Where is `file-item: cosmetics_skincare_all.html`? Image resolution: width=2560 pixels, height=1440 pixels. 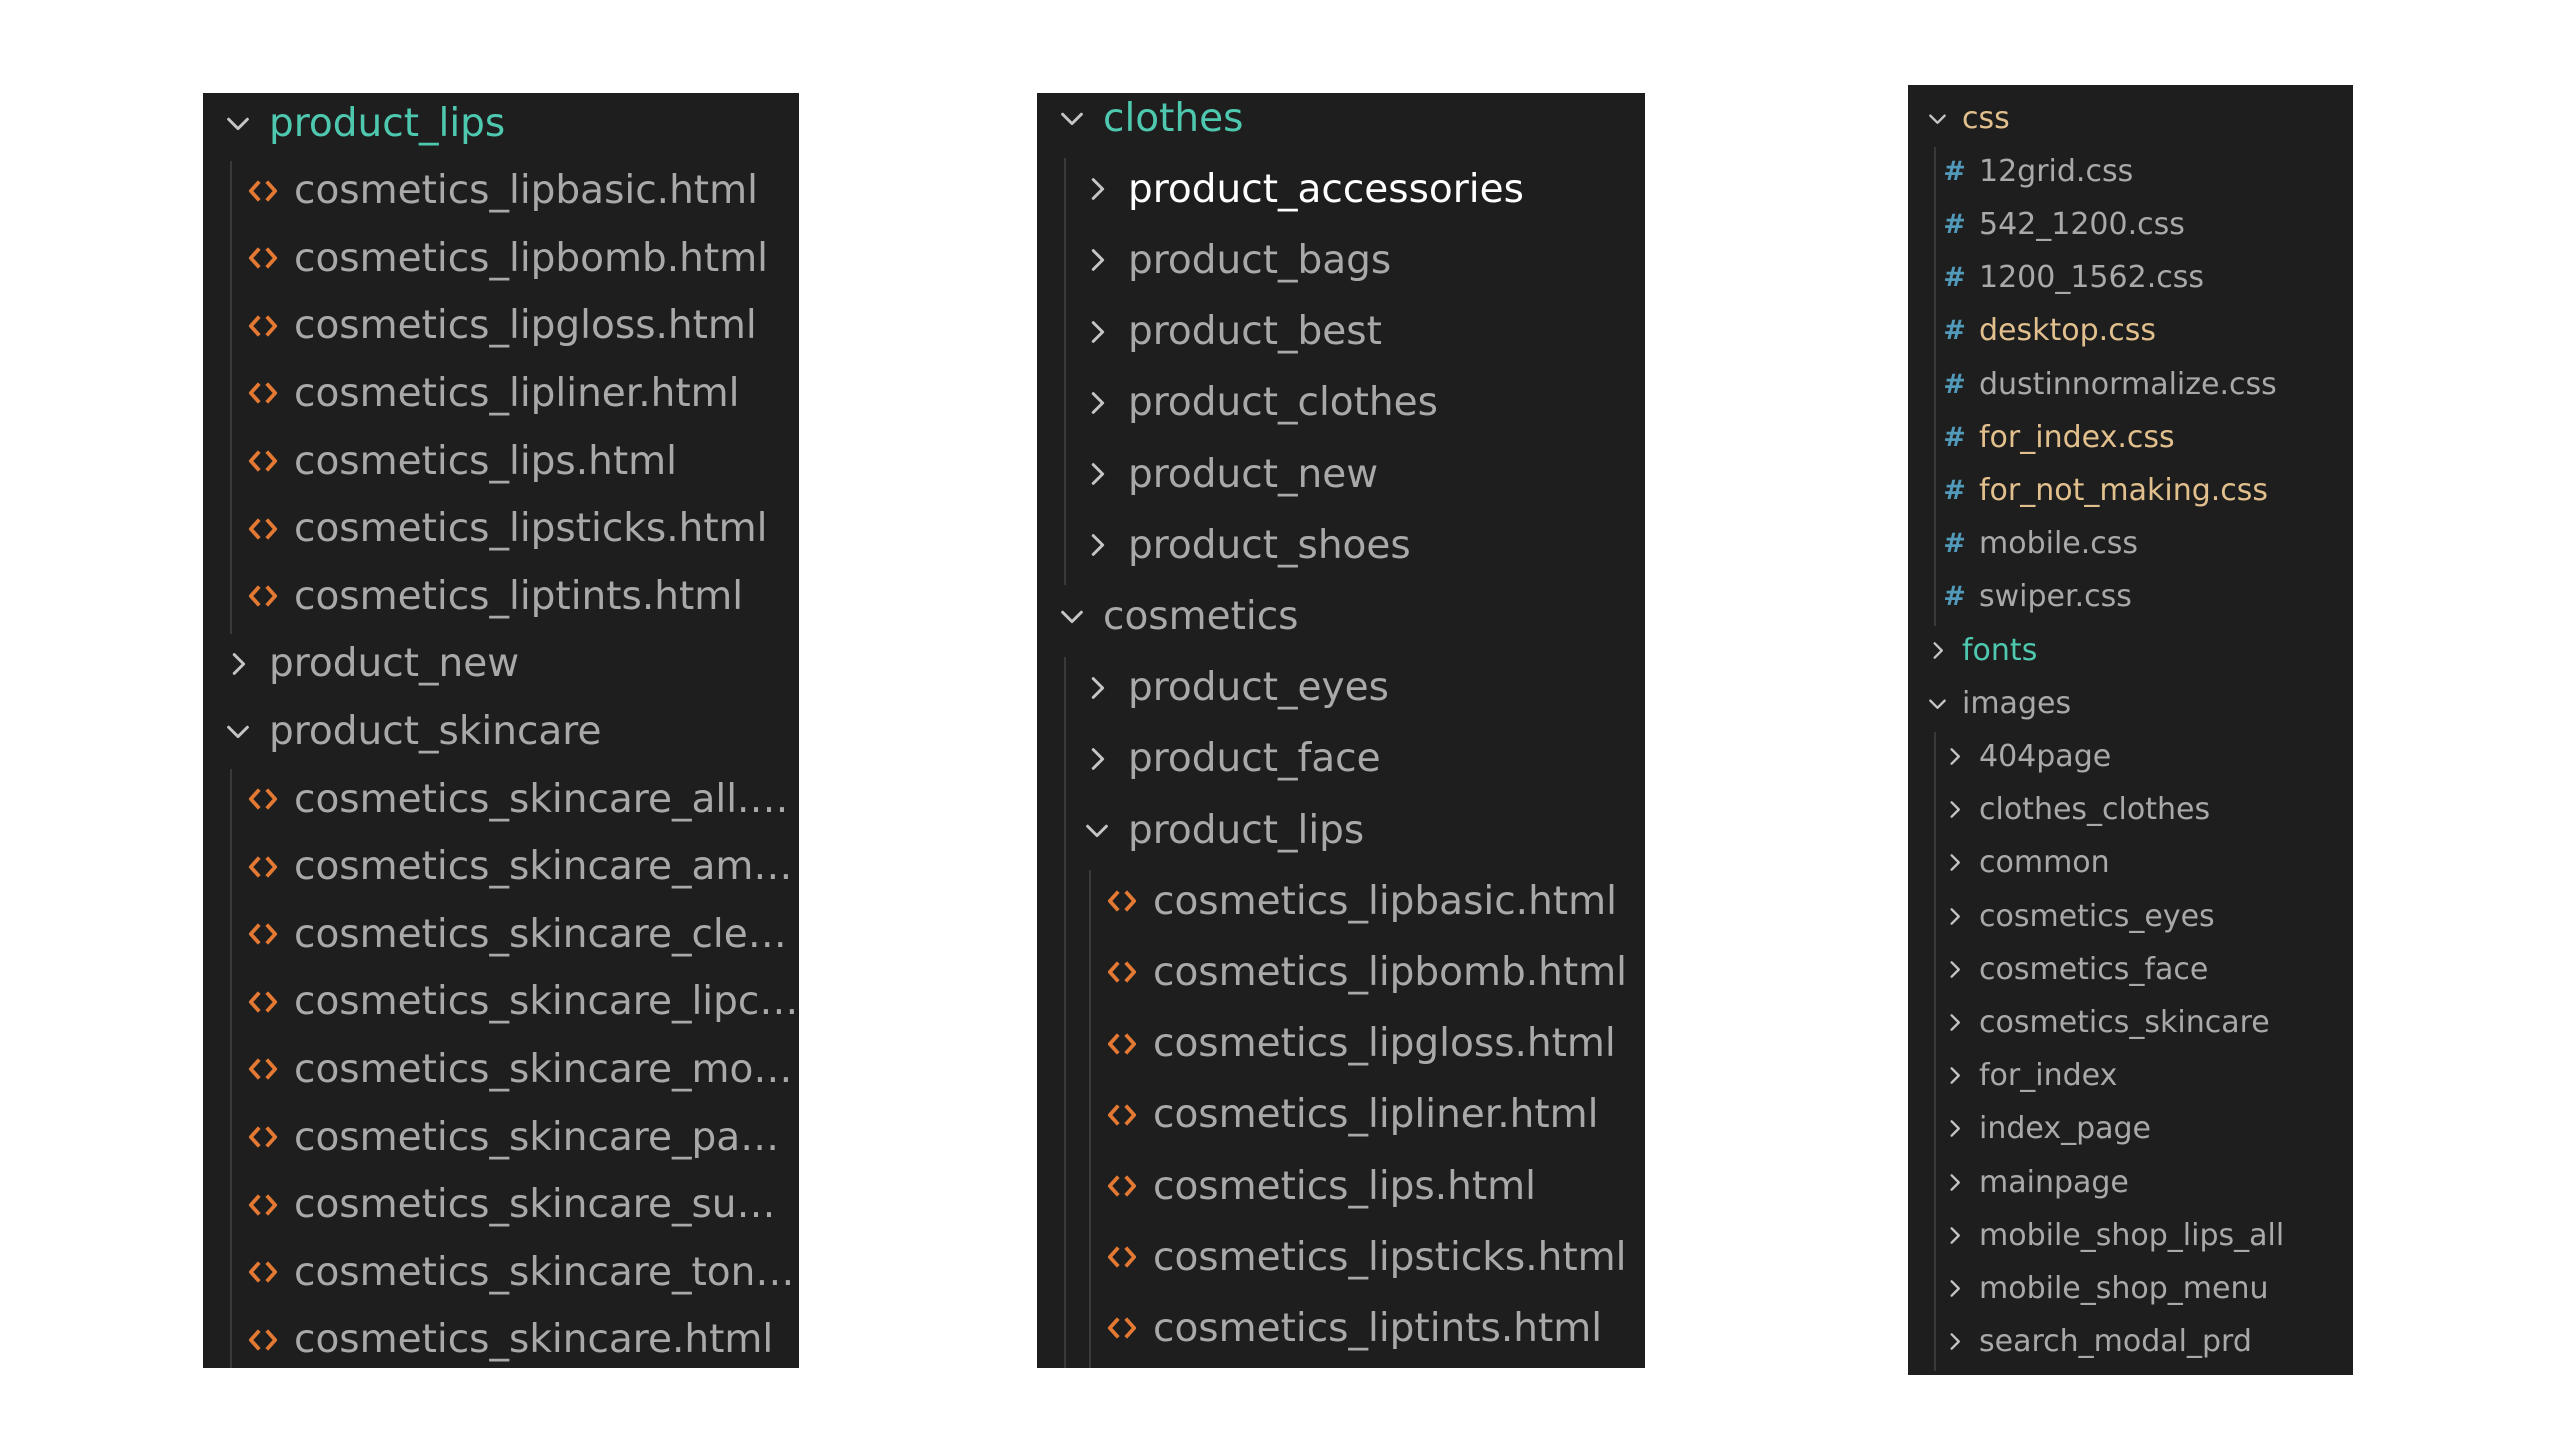
file-item: cosmetics_skincare_all.html is located at coordinates (501, 799).